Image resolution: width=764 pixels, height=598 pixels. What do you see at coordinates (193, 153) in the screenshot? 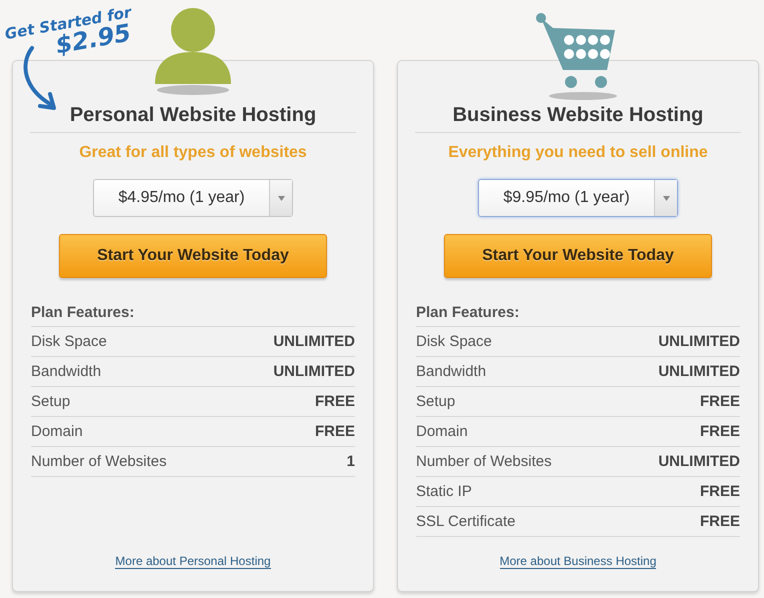
I see `plan-tagline: Great for all types of websites` at bounding box center [193, 153].